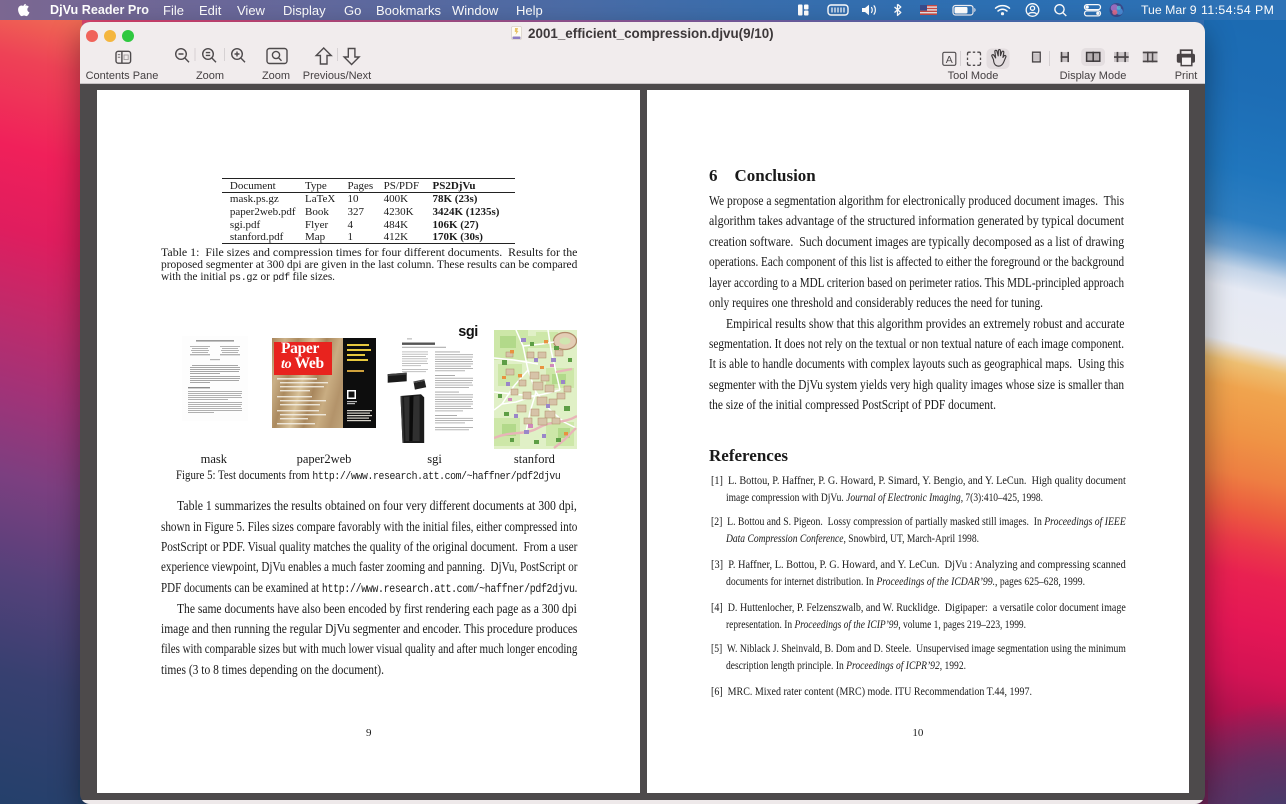 This screenshot has width=1286, height=804. I want to click on svg-text: A, so click(949, 60).